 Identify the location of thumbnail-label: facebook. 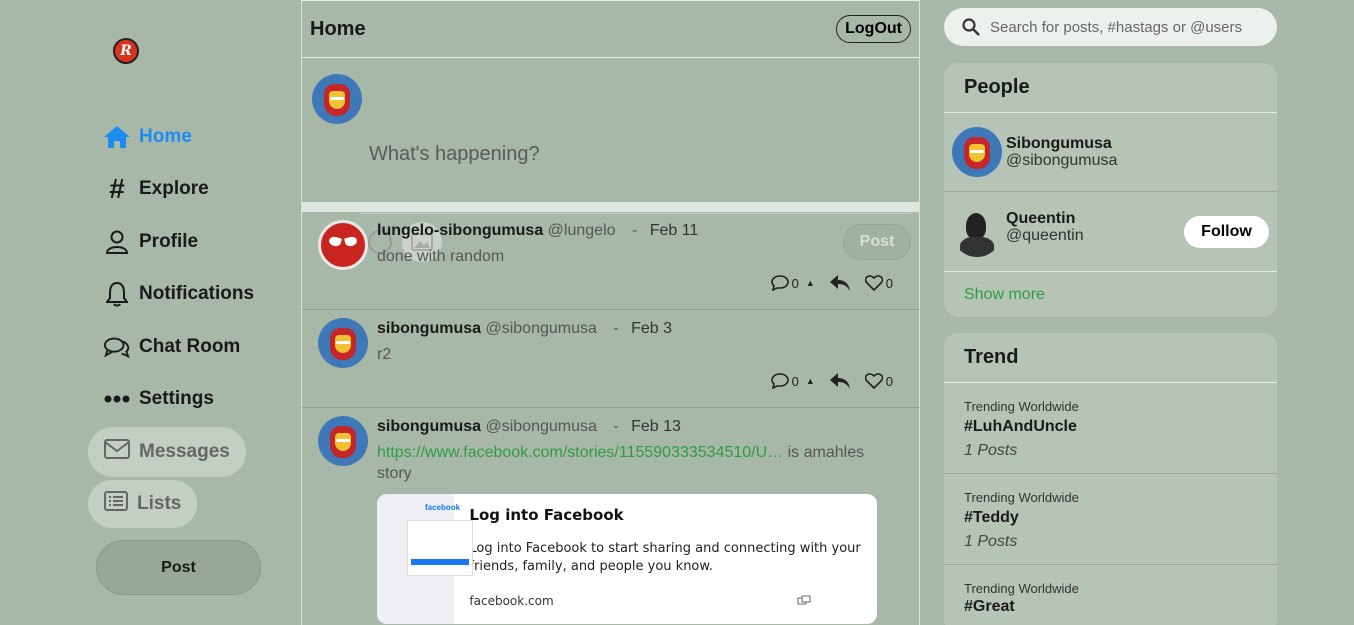
(443, 507).